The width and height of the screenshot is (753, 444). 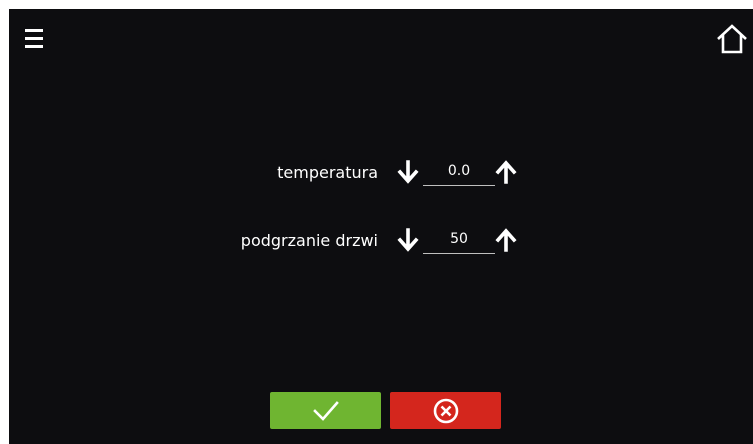 I want to click on home-button, so click(x=732, y=39).